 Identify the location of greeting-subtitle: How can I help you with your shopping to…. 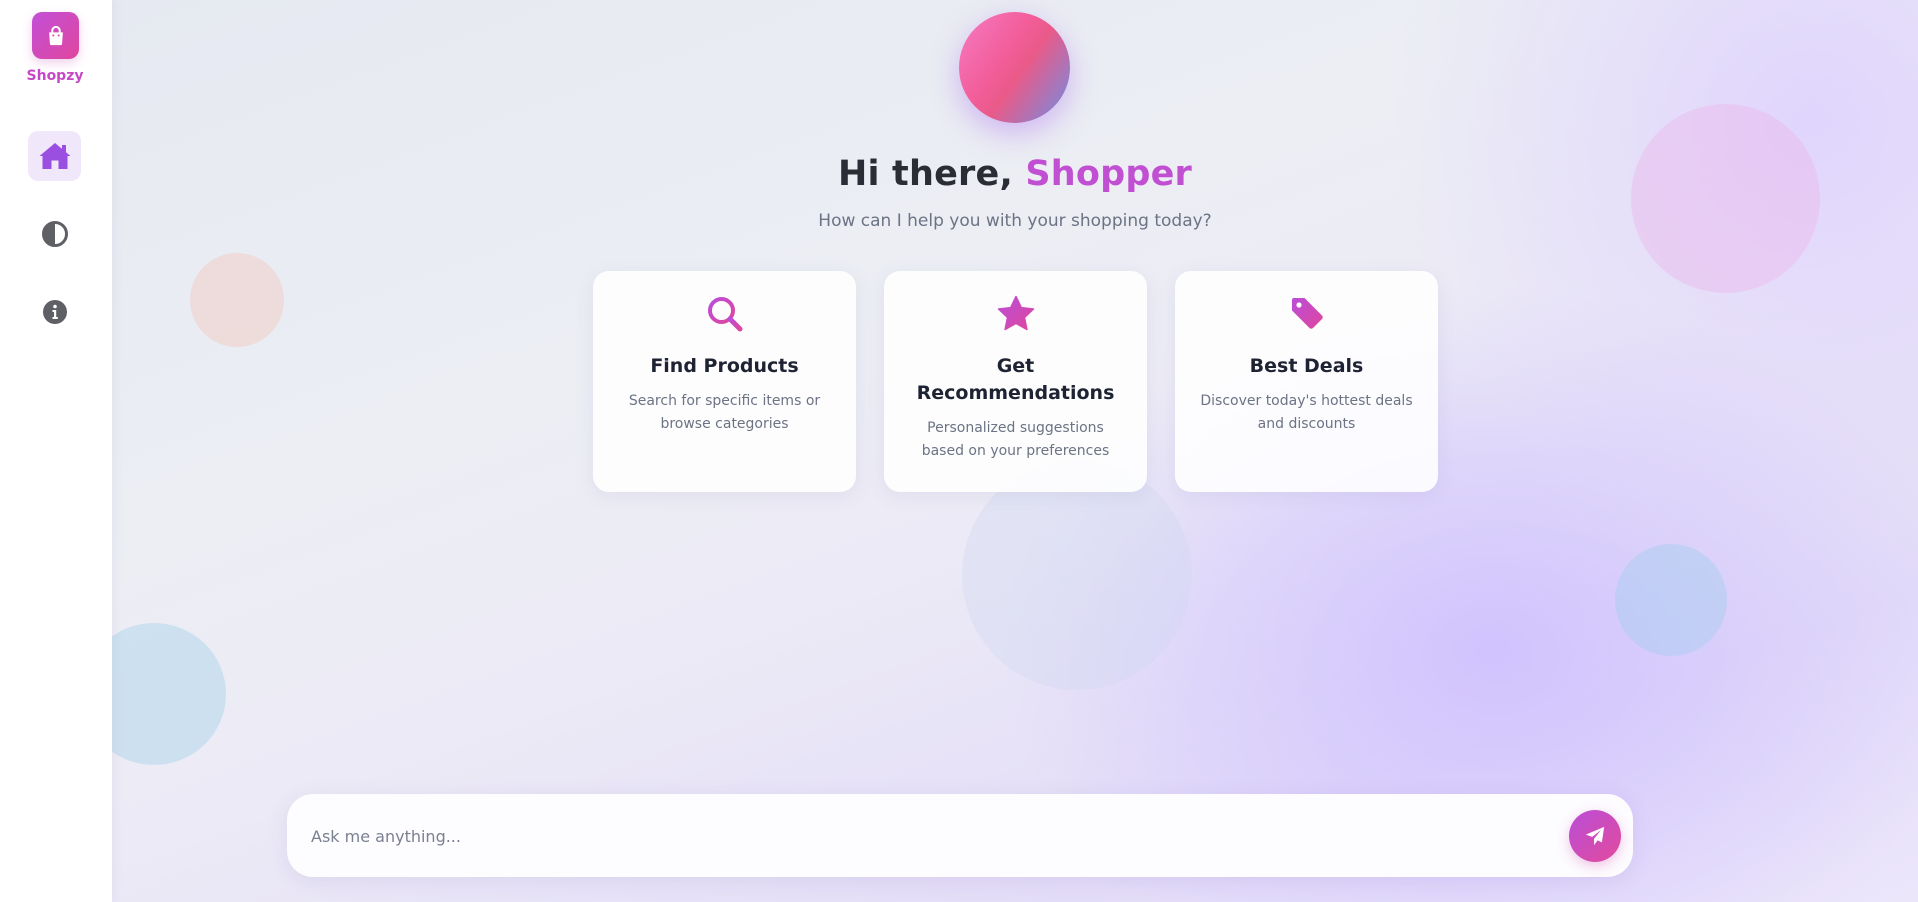
(1015, 221).